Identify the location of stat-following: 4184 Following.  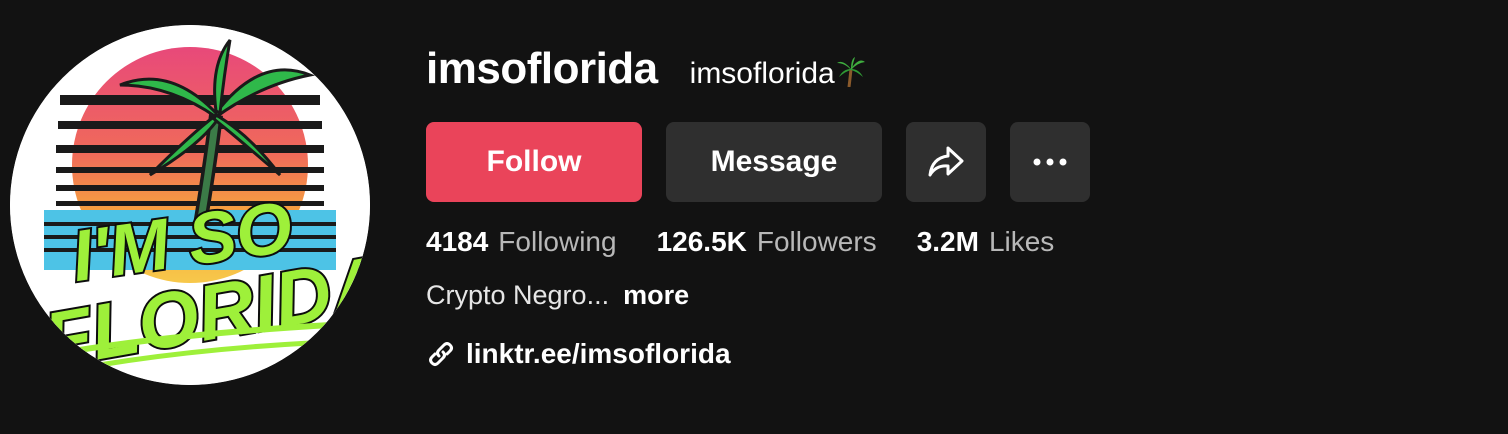
(521, 242).